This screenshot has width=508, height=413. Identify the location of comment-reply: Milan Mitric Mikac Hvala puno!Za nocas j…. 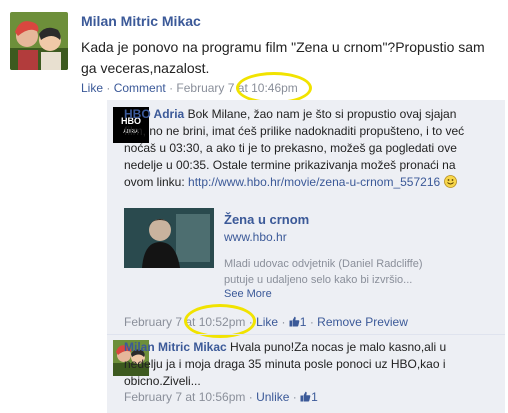
(299, 364).